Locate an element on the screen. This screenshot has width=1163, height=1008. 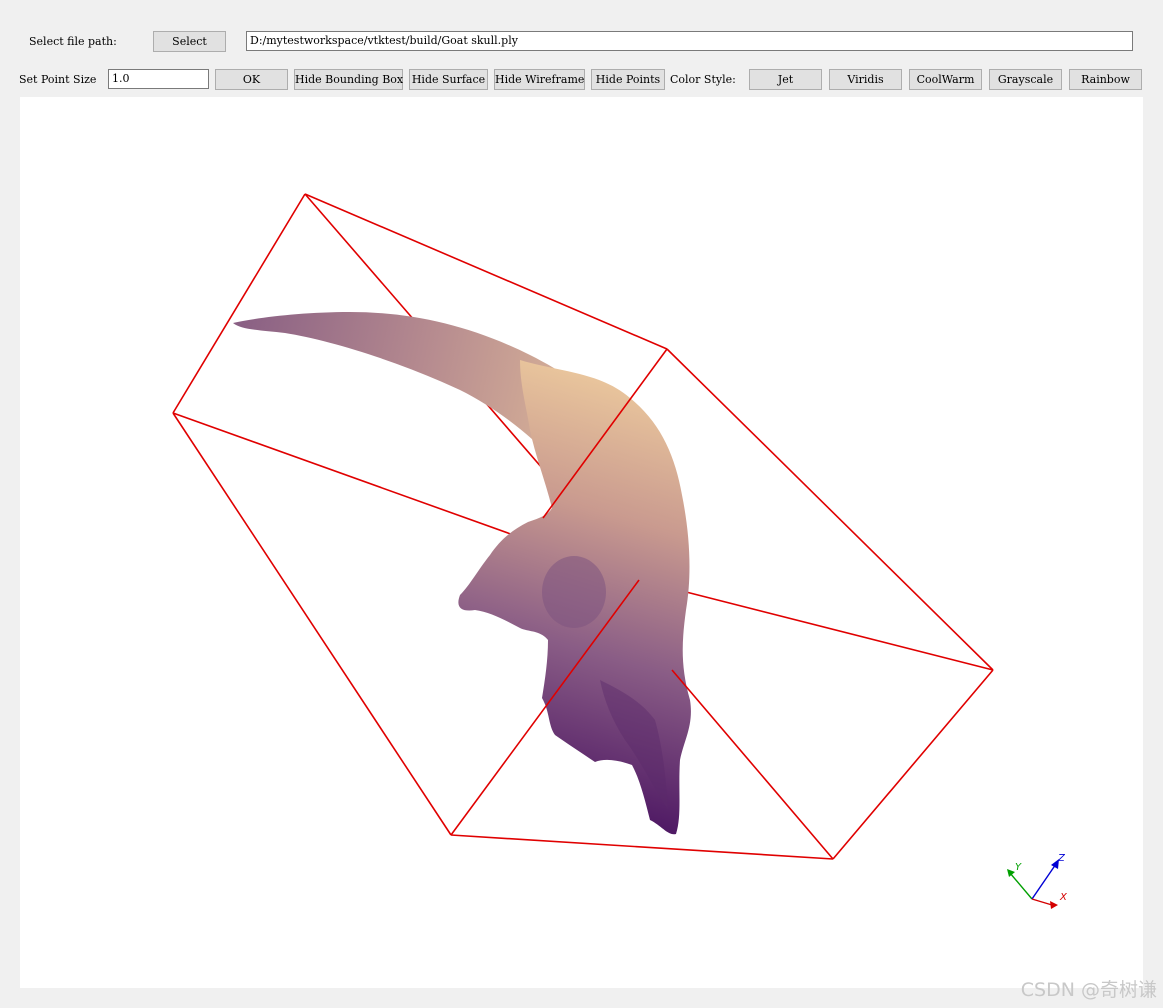
hide-points-button: Hide Points is located at coordinates (628, 79).